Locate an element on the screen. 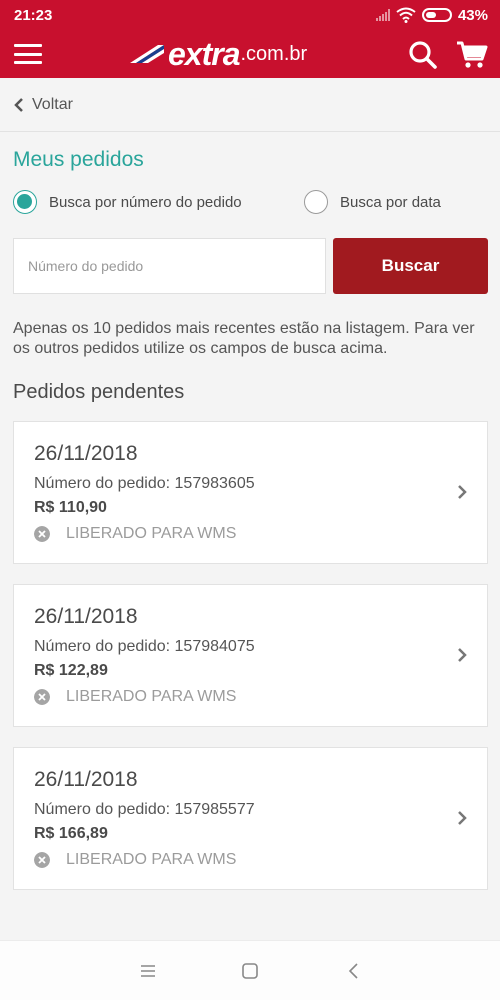 This screenshot has height=1000, width=500. app-bar: extra .com.br is located at coordinates (250, 54).